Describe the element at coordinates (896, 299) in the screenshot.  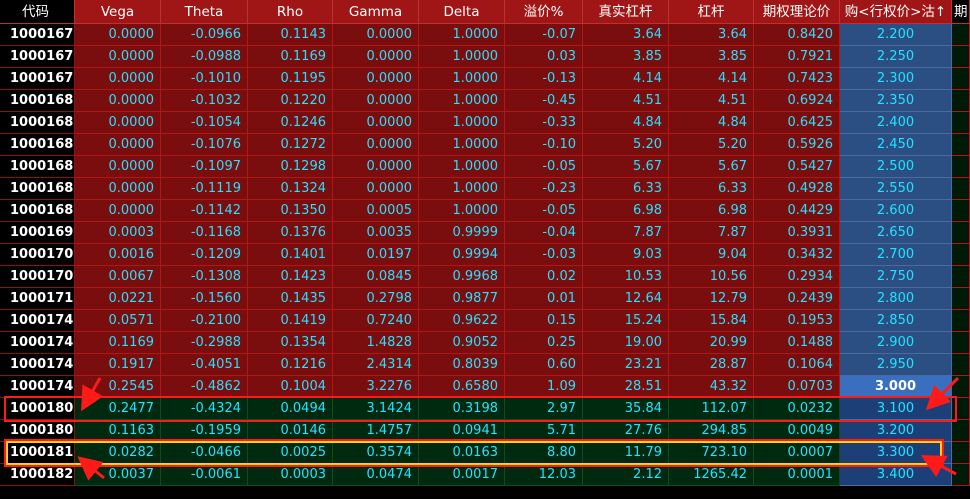
I see `cell-strike: 2.800` at that location.